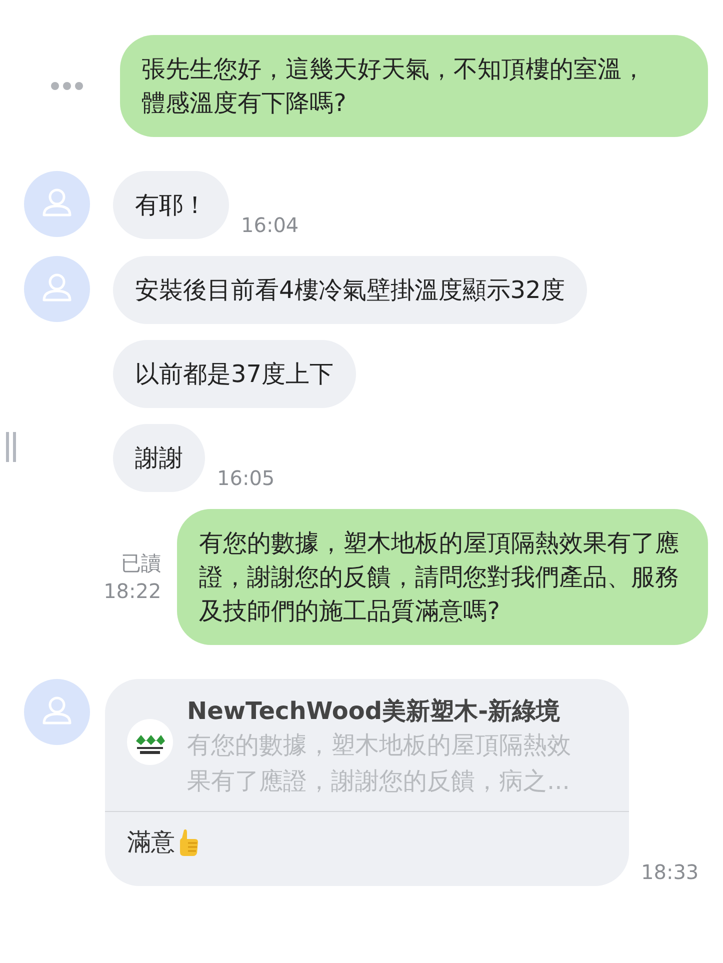 Image resolution: width=723 pixels, height=963 pixels. I want to click on timestamp: 16:04, so click(270, 225).